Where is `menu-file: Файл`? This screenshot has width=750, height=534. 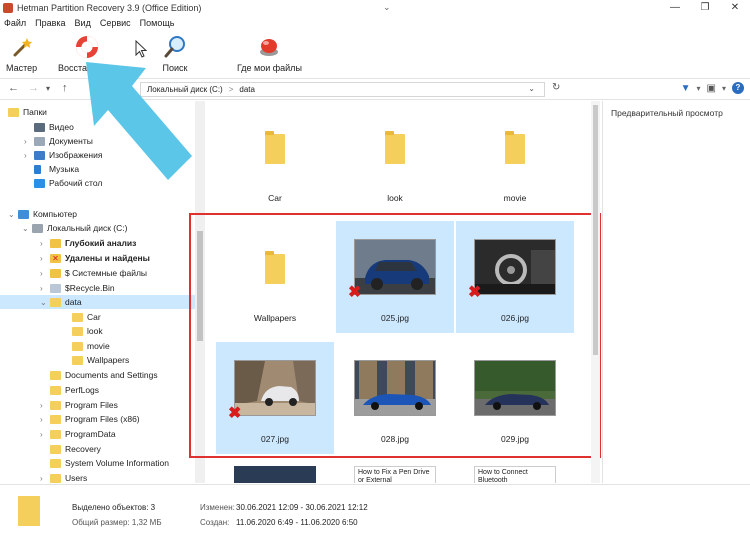 menu-file: Файл is located at coordinates (15, 23).